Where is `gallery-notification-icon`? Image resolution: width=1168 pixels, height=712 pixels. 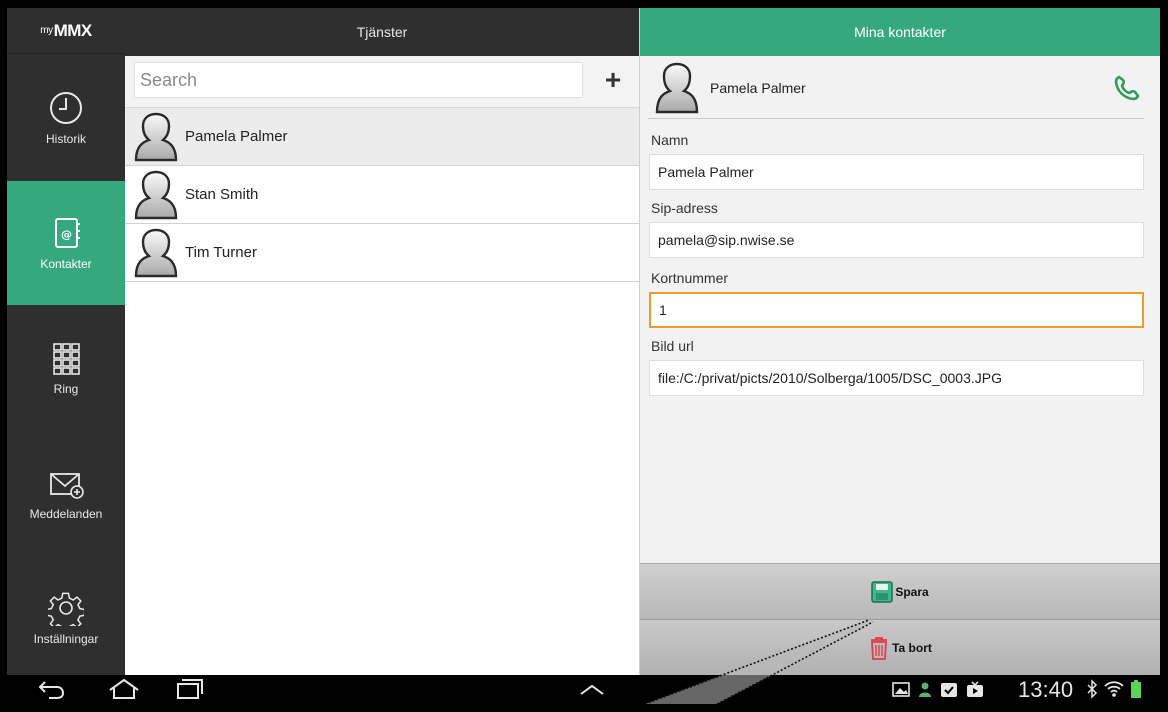 gallery-notification-icon is located at coordinates (901, 689).